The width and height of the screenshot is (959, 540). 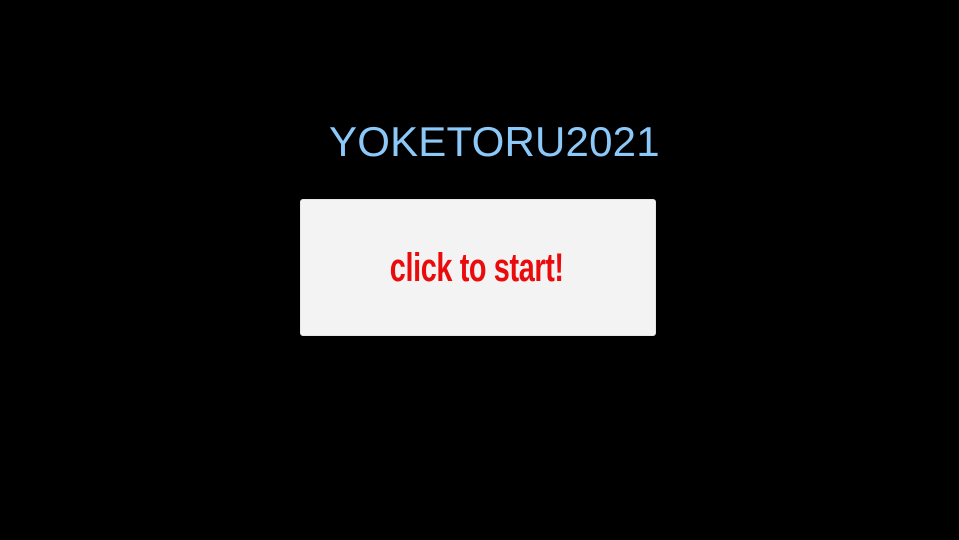 I want to click on start-button-label: click to start!, so click(x=476, y=267).